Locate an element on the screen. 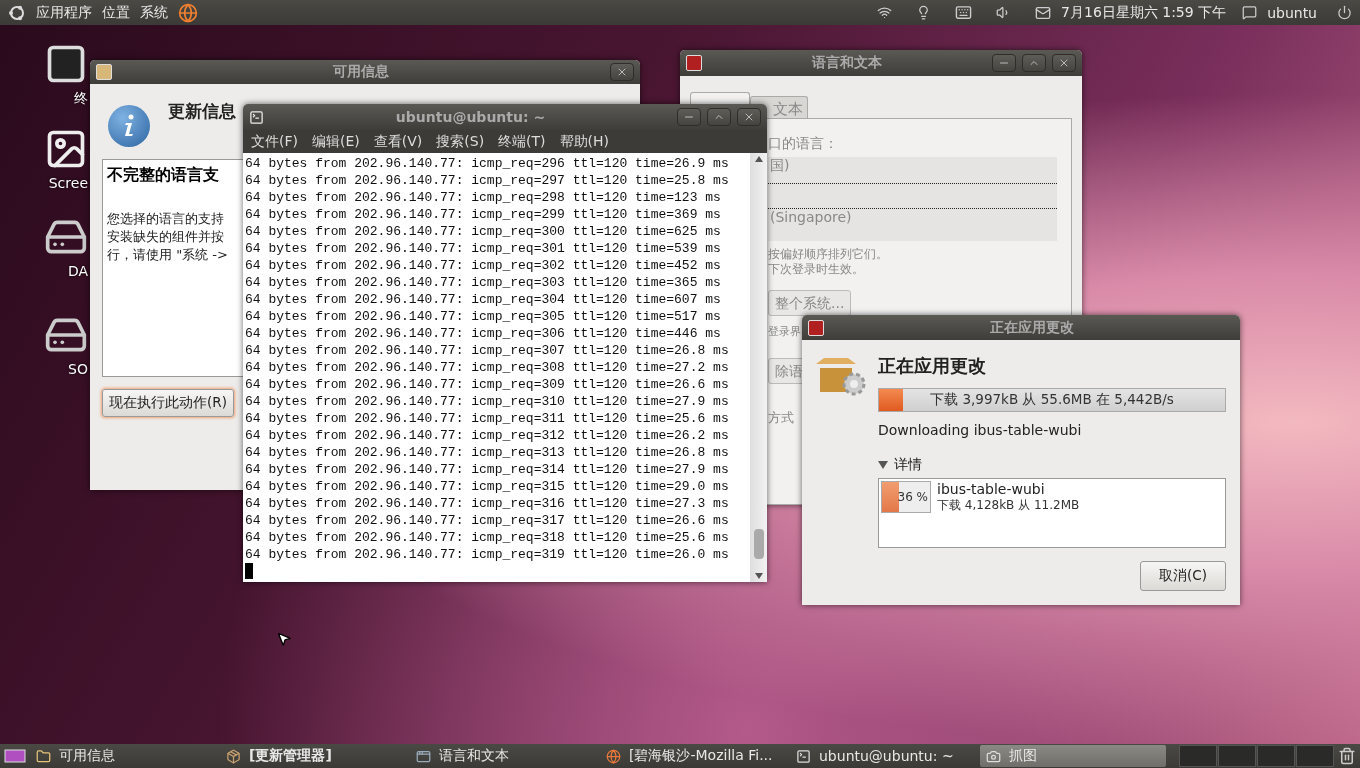  desktop-icon-label: Scree is located at coordinates (68, 183).